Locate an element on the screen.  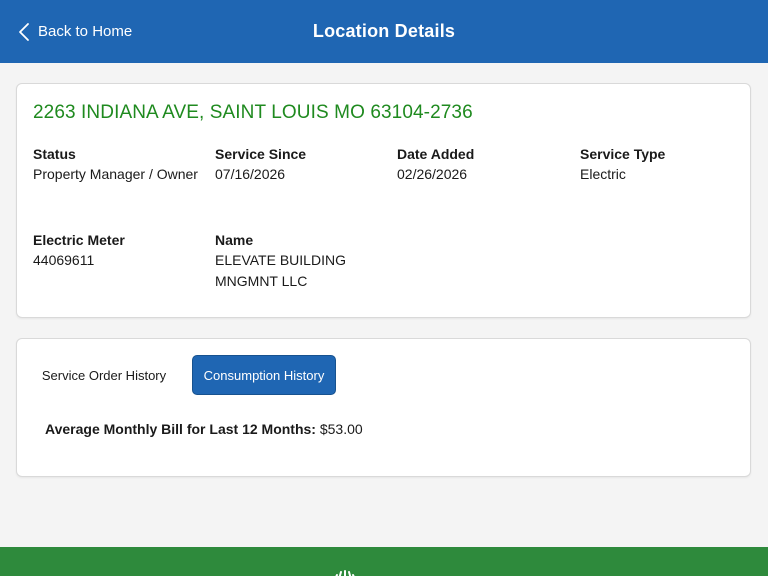
name-field: Name ELEVATE BUILDING MNGMNT LLC is located at coordinates (290, 261).